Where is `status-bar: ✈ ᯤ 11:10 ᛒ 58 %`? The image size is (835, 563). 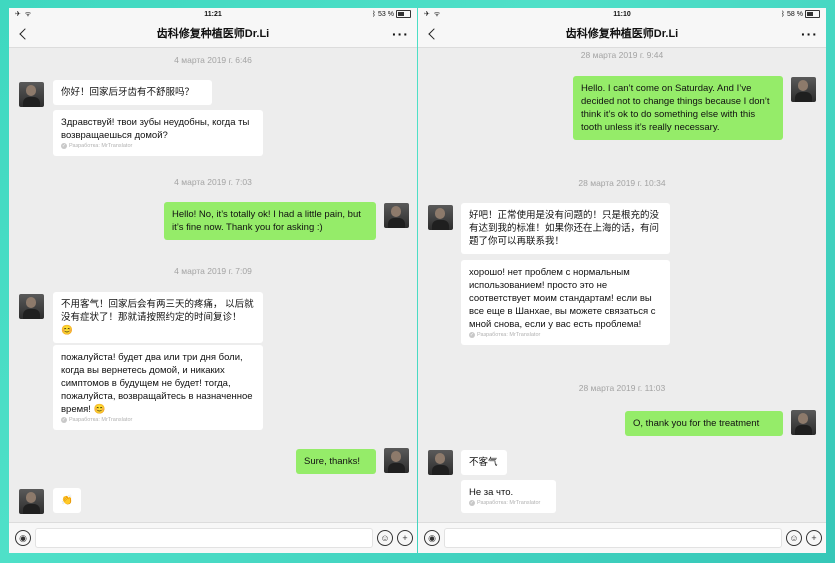 status-bar: ✈ ᯤ 11:10 ᛒ 58 % is located at coordinates (622, 14).